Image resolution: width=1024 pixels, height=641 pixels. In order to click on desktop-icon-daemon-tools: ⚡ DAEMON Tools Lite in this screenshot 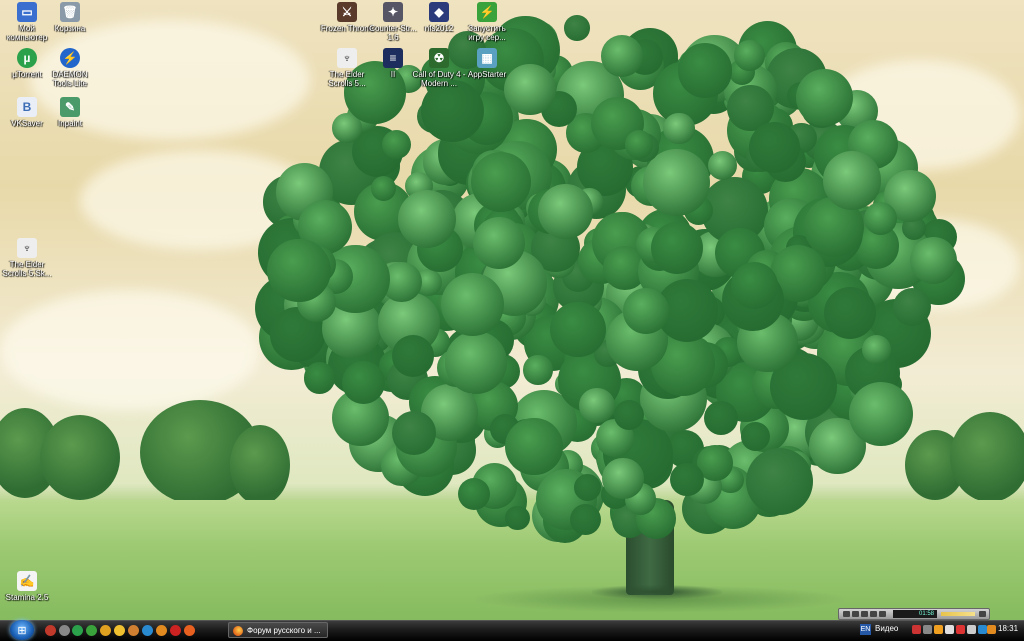, I will do `click(70, 68)`.